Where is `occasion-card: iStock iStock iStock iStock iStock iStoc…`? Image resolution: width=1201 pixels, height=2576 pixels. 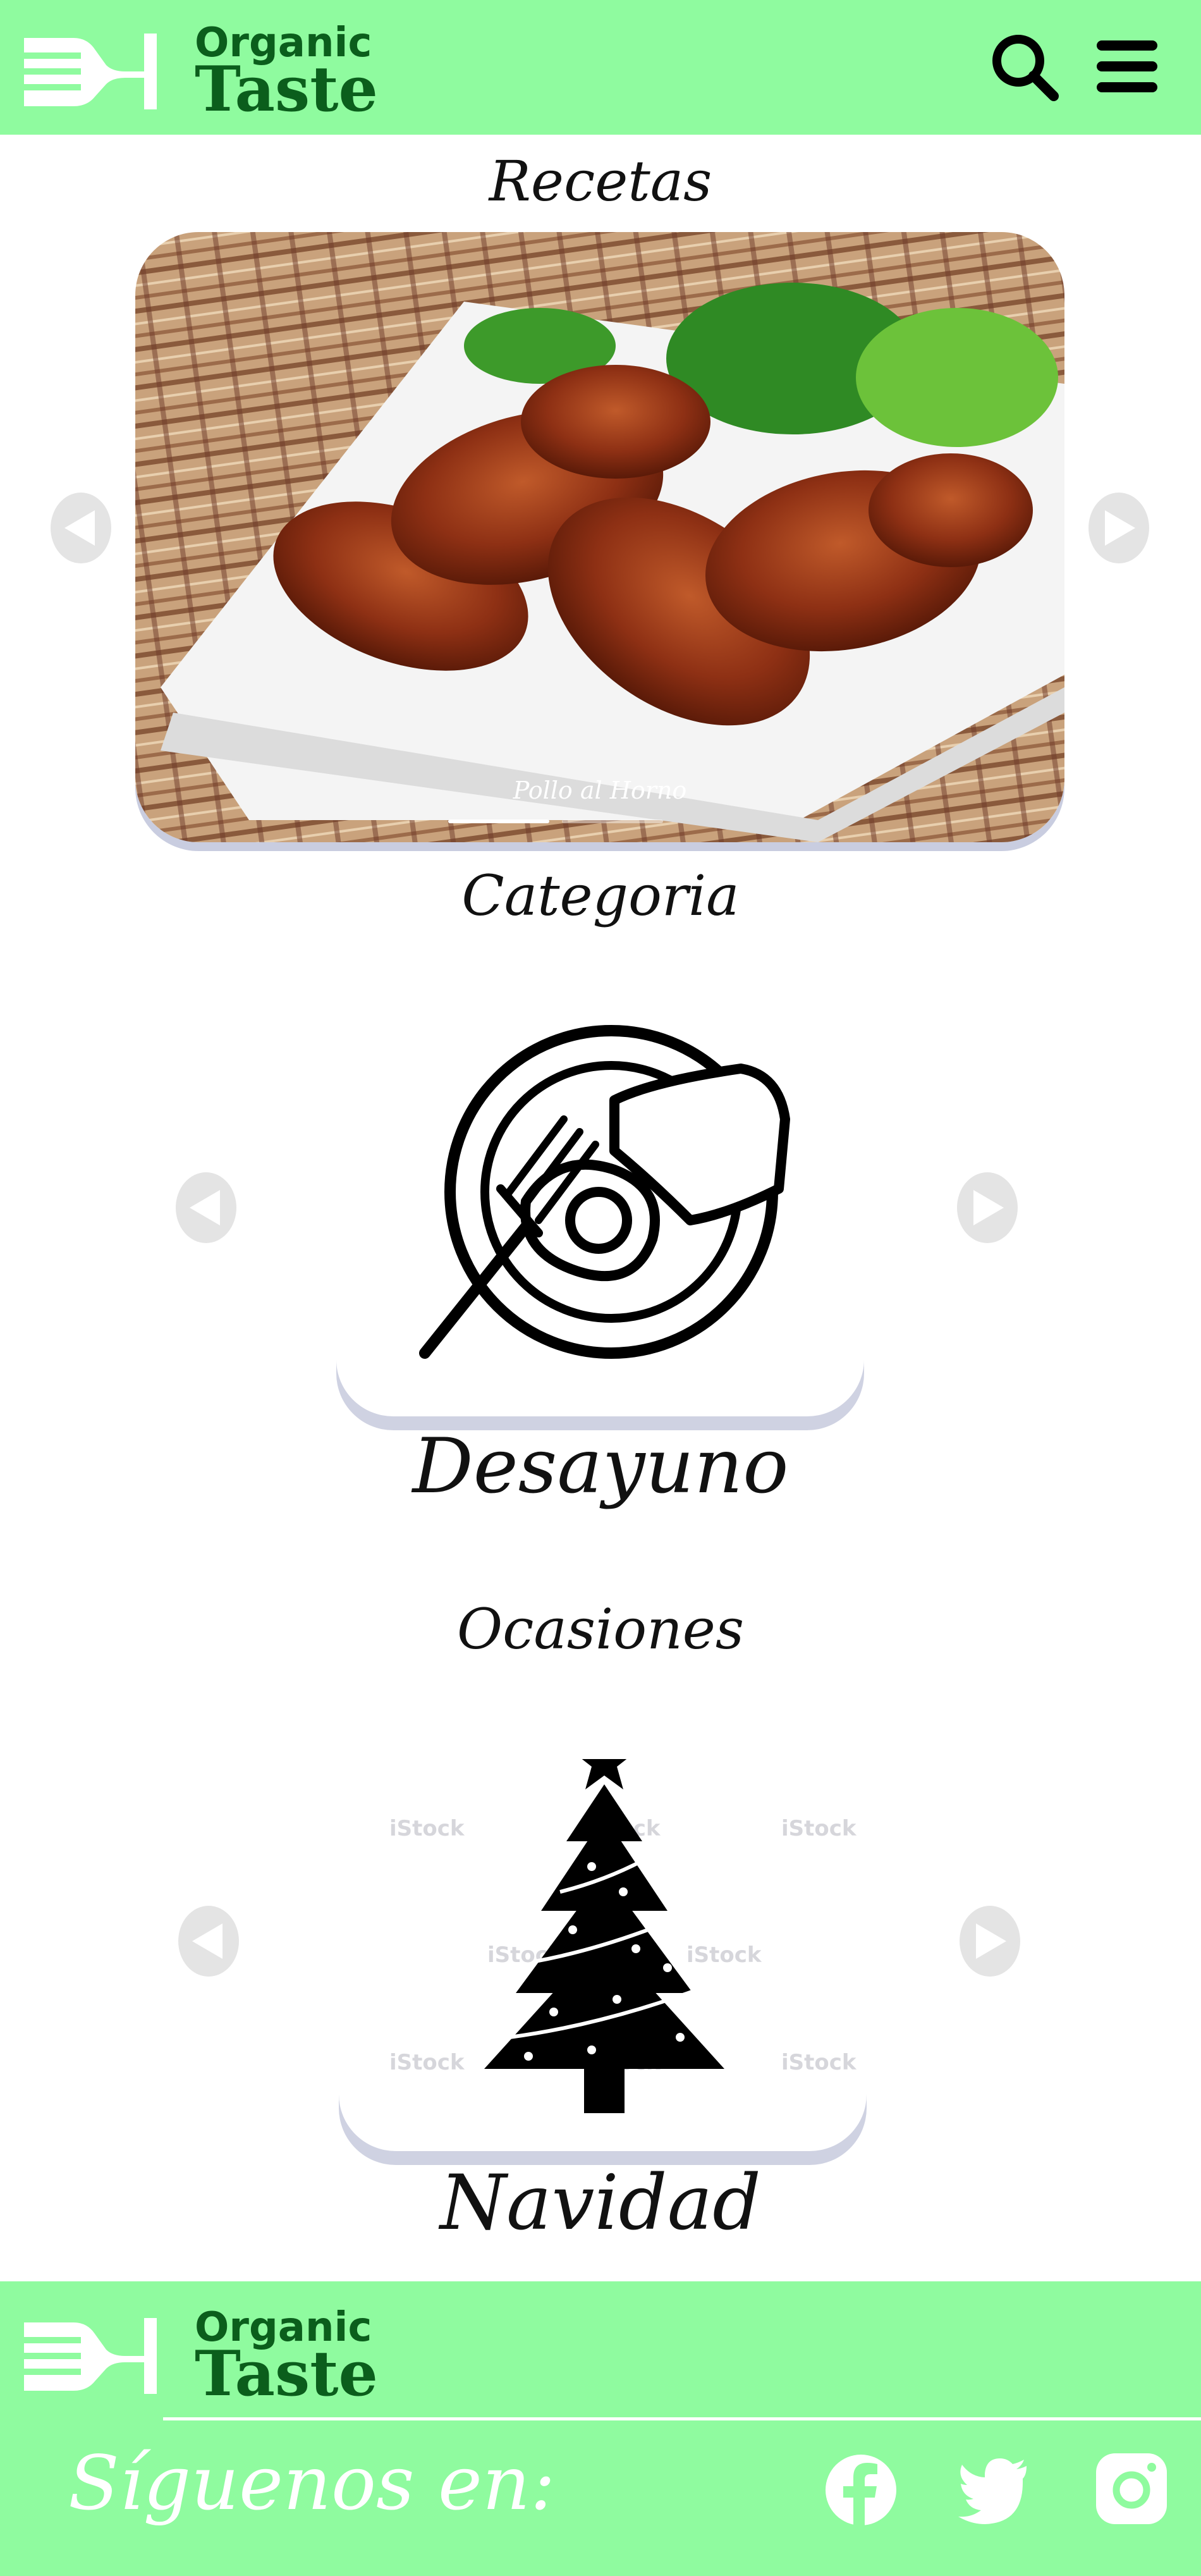 occasion-card: iStock iStock iStock iStock iStock iStoc… is located at coordinates (603, 1955).